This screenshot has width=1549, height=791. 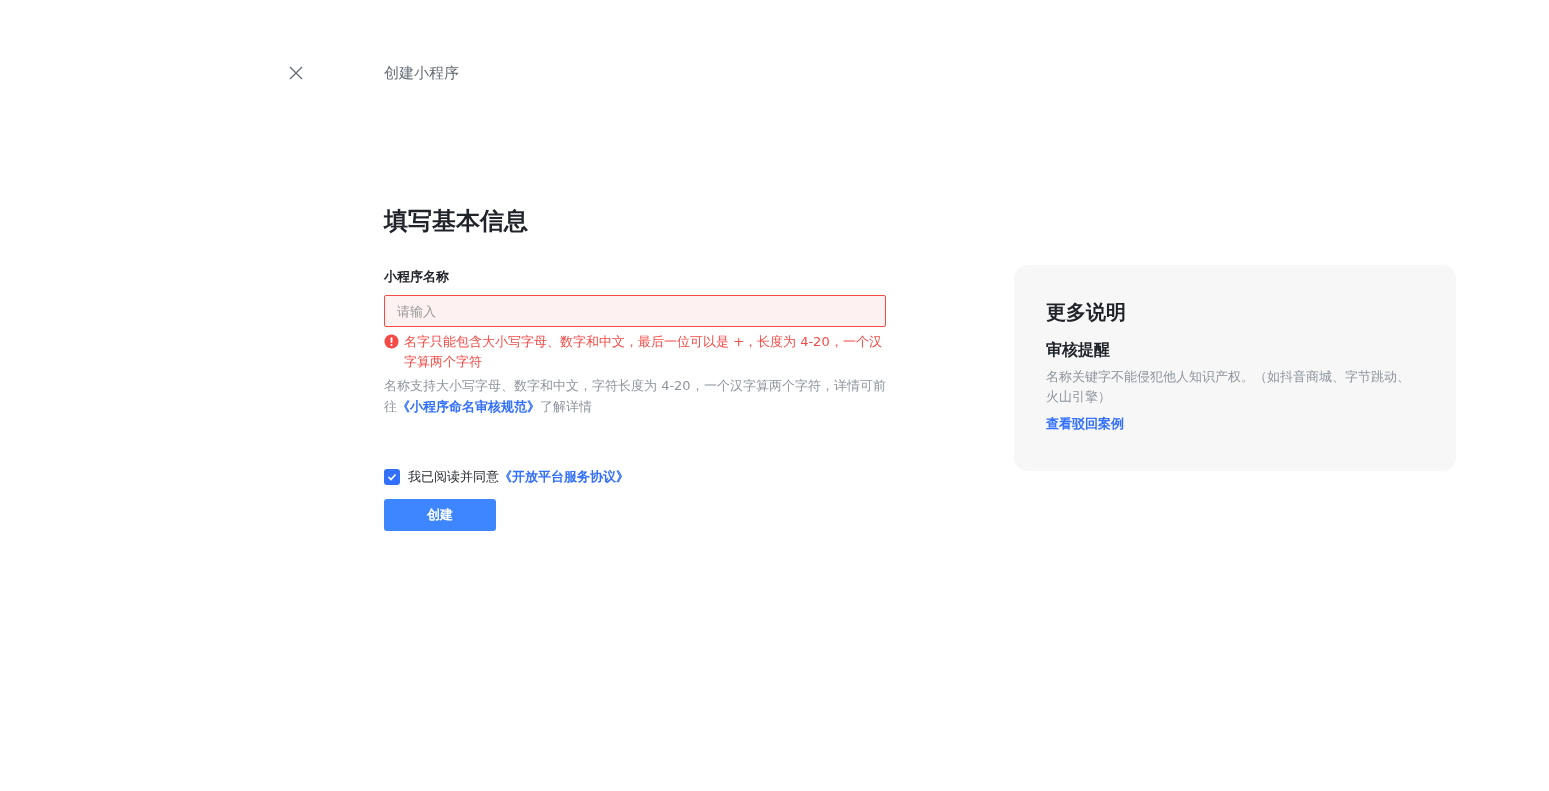 What do you see at coordinates (417, 276) in the screenshot?
I see `field-label: 小程序名称` at bounding box center [417, 276].